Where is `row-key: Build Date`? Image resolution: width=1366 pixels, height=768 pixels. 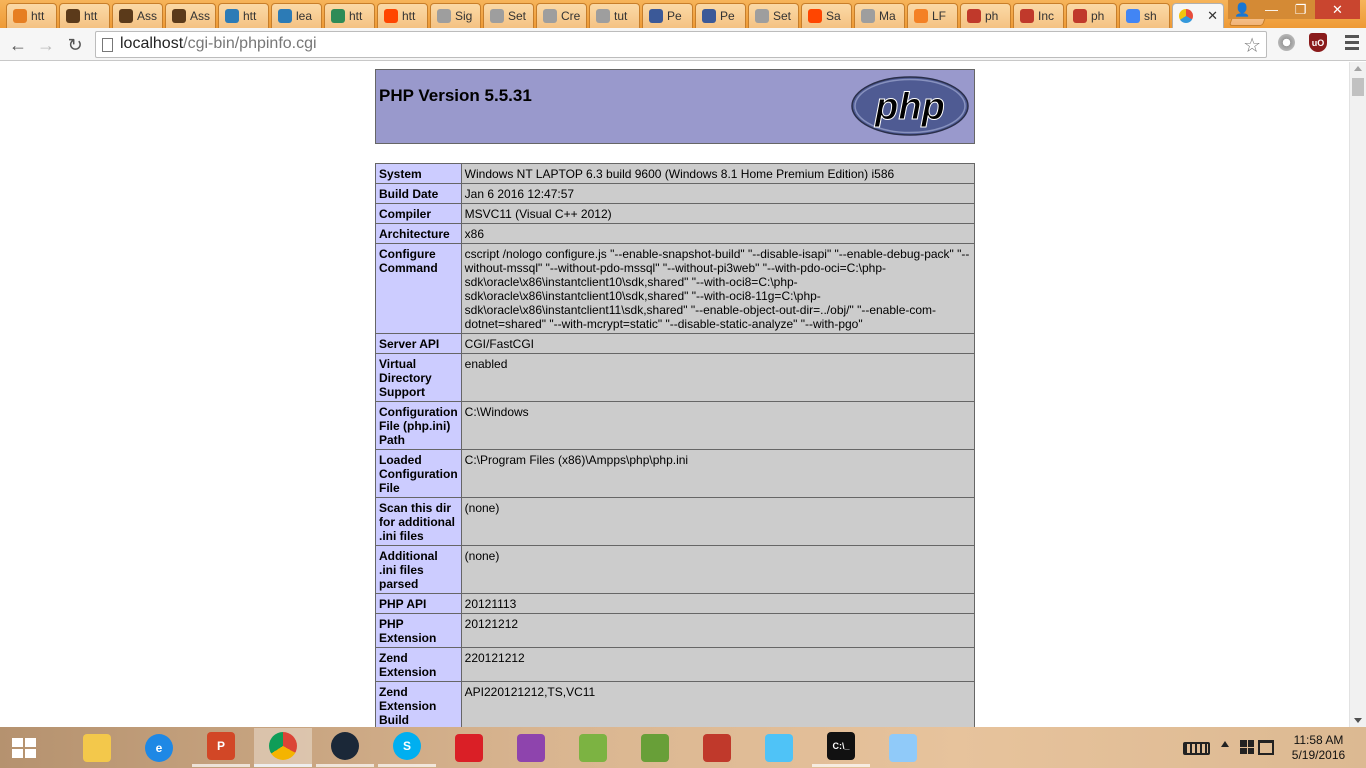
row-key: Build Date is located at coordinates (418, 193).